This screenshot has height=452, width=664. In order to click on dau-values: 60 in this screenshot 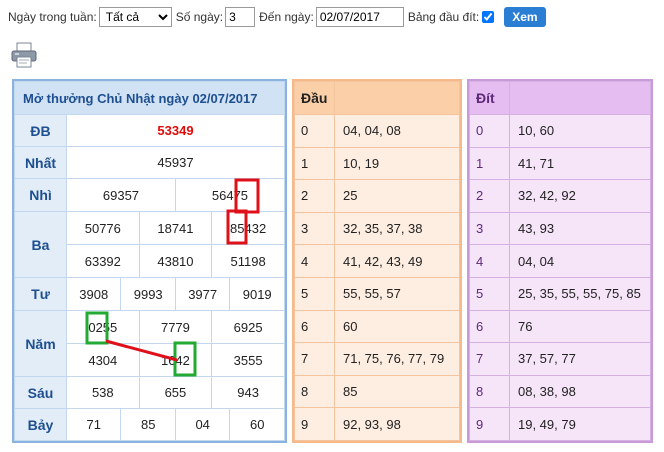, I will do `click(397, 326)`.